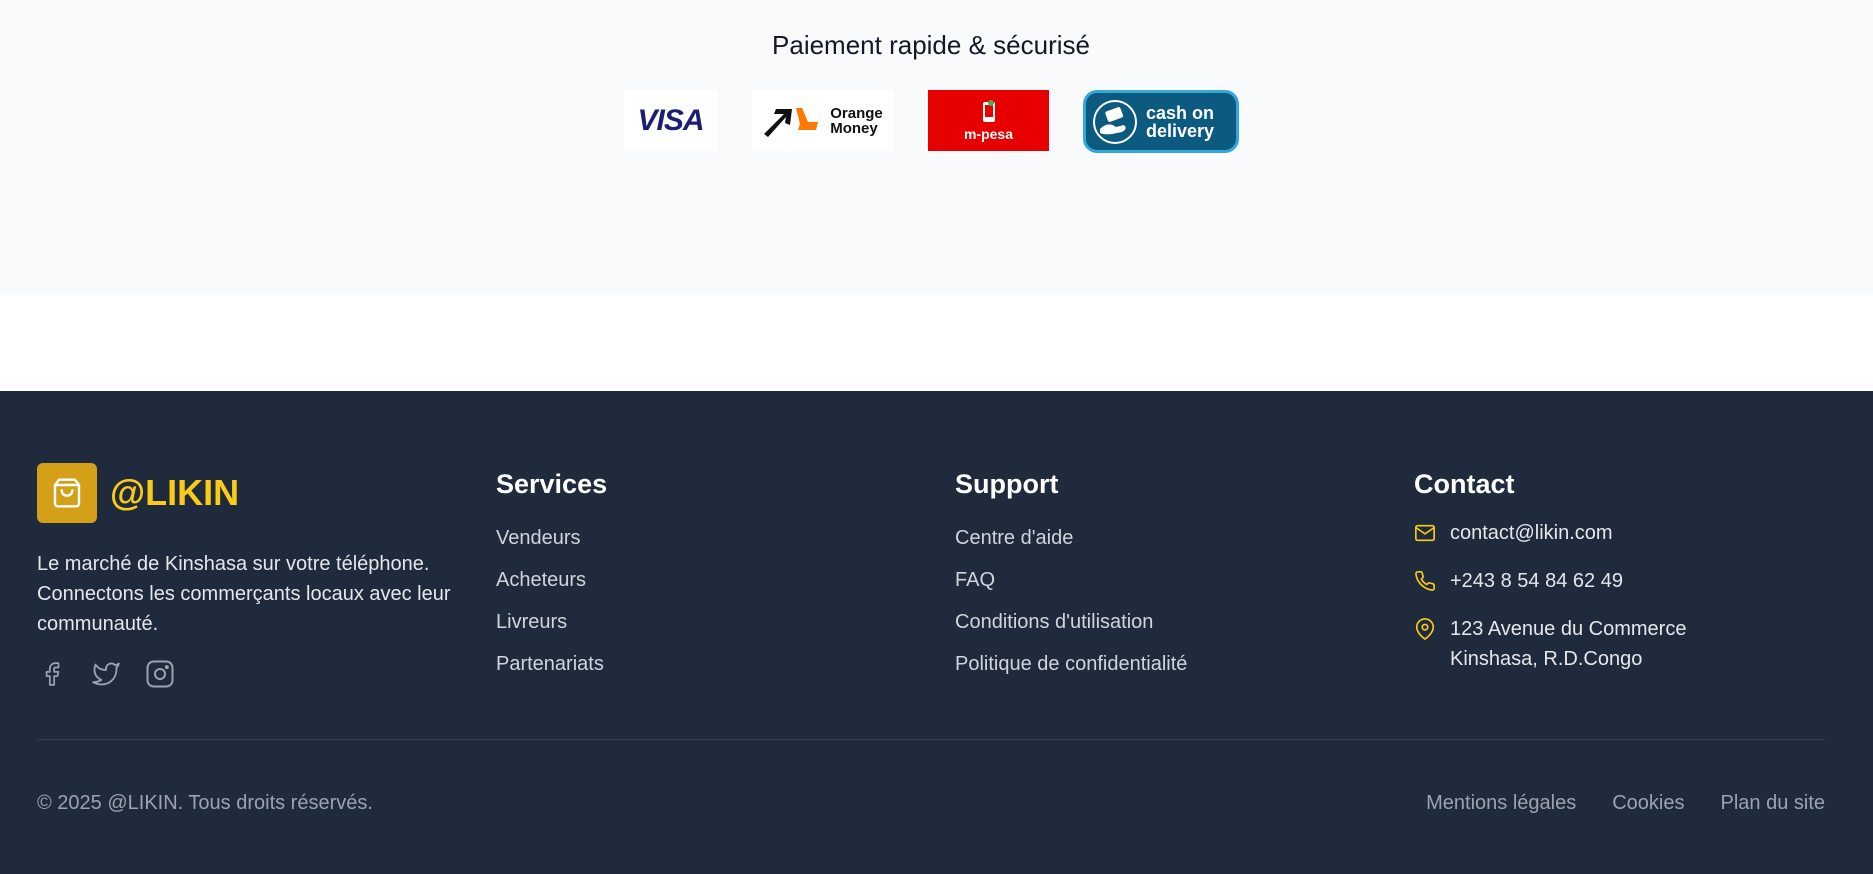  I want to click on services-link-vendeurs: Vendeurs, so click(551, 547).